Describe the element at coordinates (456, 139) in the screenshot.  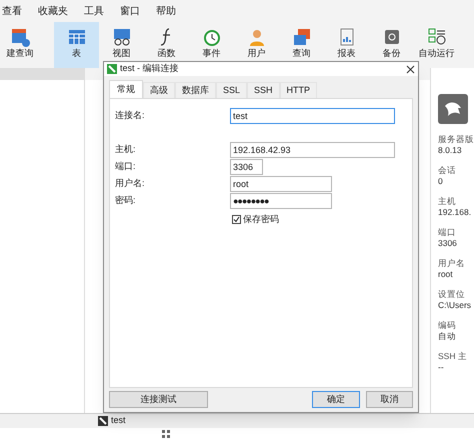
I see `info-label: 服务器版` at that location.